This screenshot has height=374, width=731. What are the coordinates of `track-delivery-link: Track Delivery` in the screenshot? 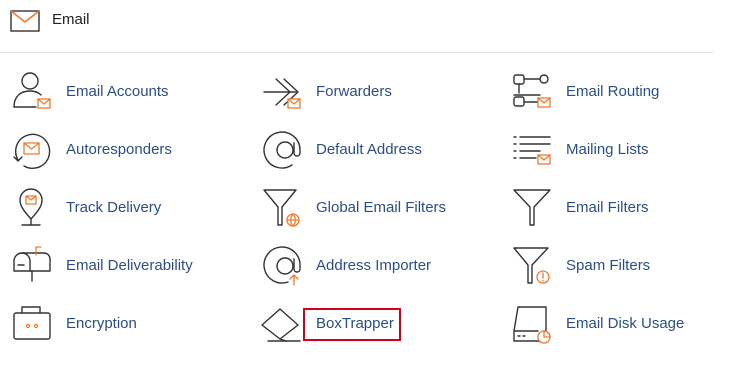 It's located at (130, 208).